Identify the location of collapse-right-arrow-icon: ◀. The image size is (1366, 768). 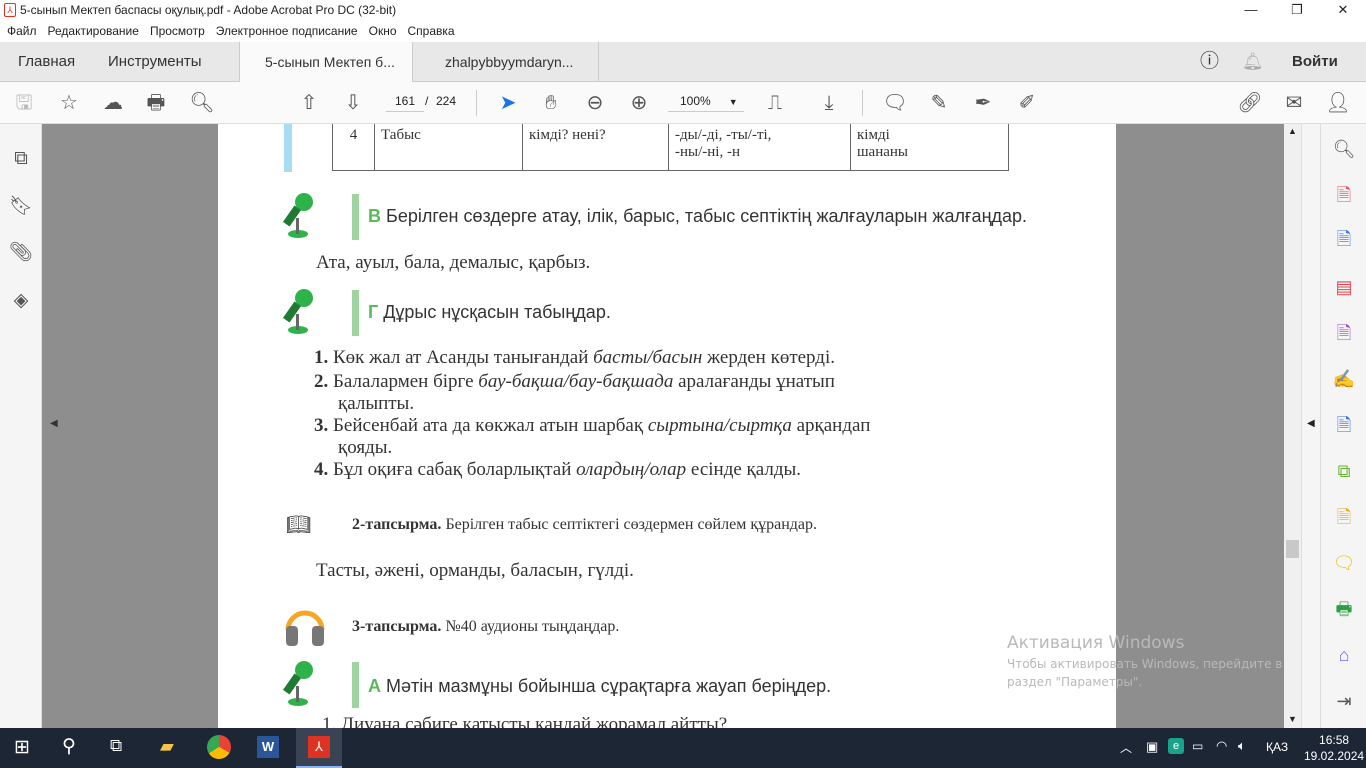
(1311, 423).